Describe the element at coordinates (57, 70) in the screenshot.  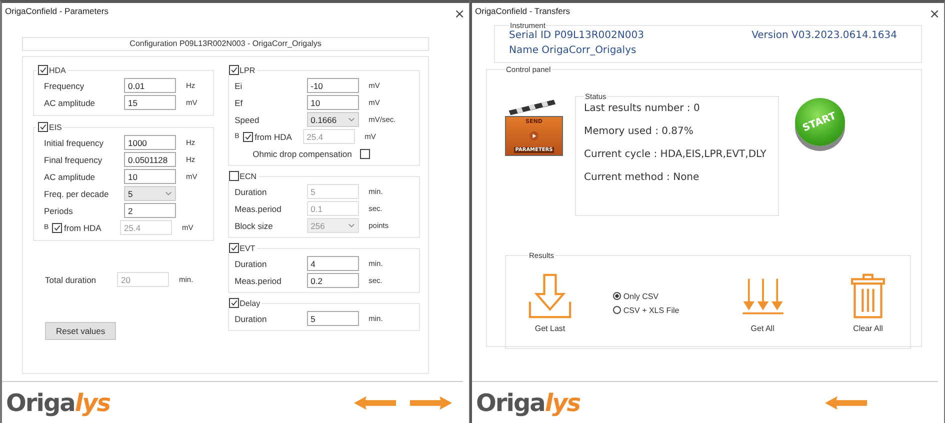
I see `group-title: HDA` at that location.